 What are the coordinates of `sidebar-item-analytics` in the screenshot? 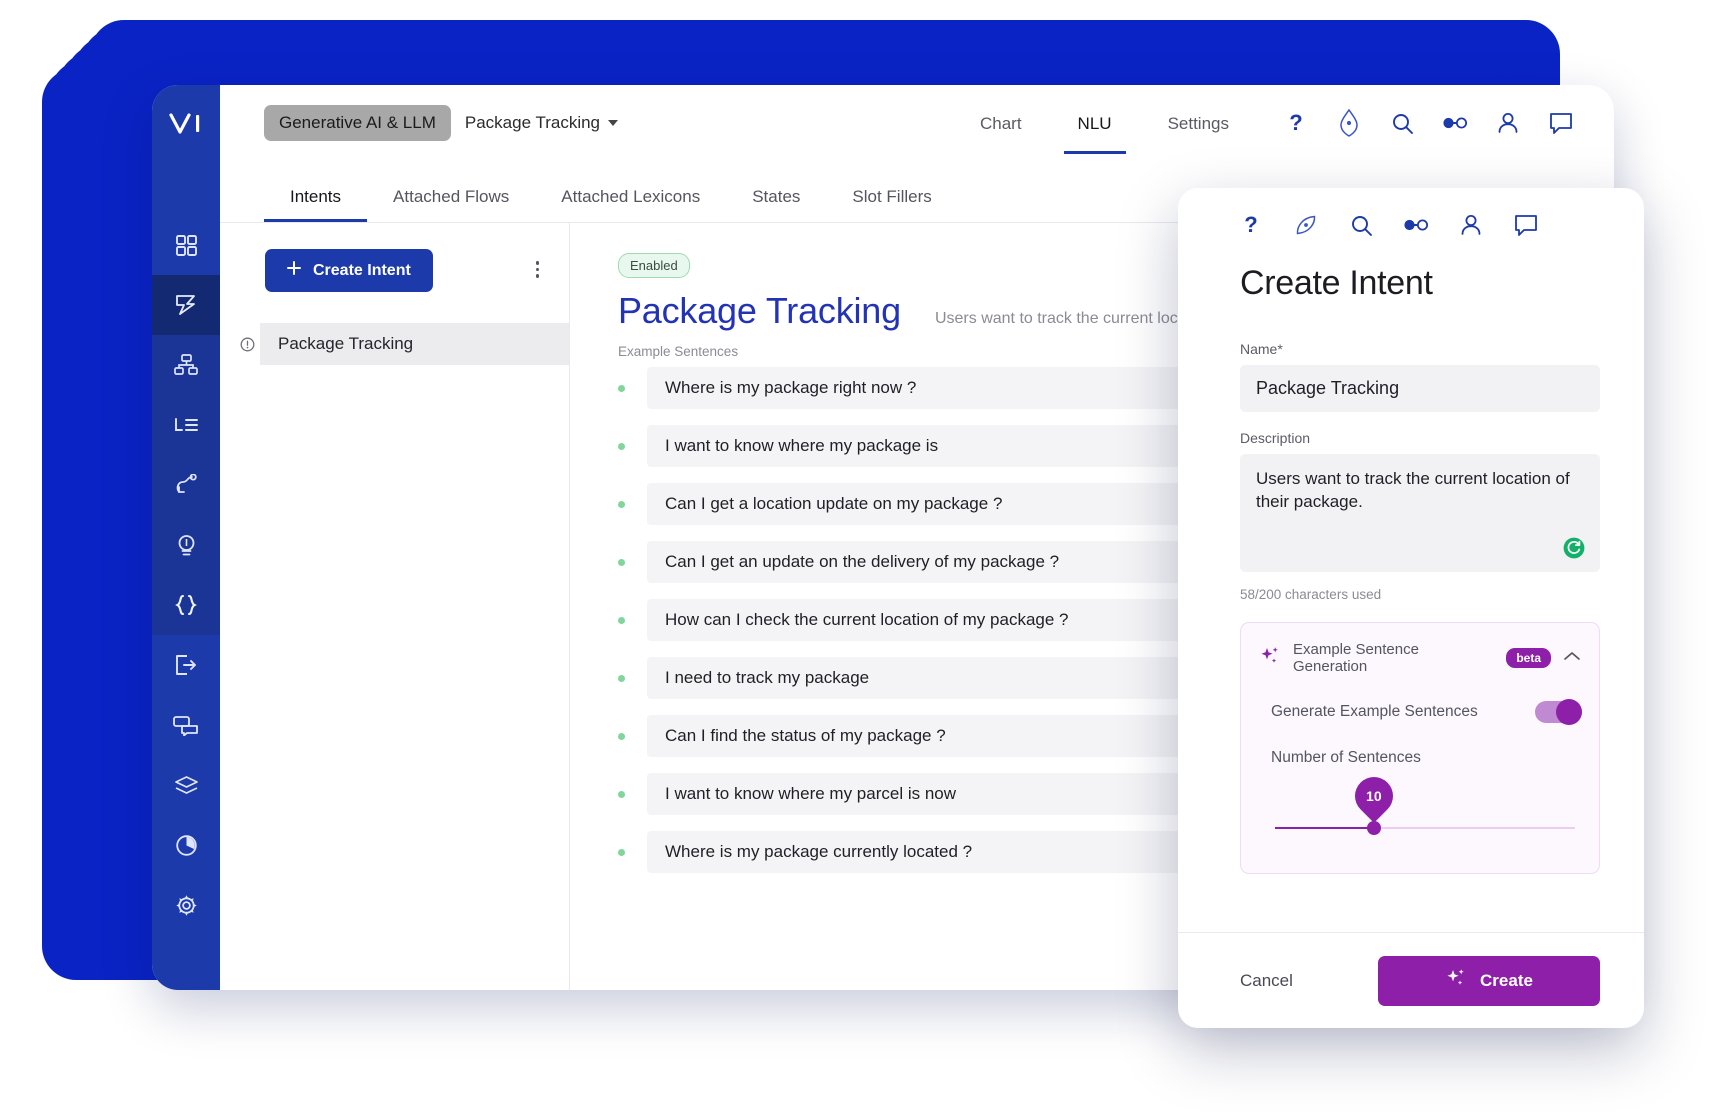 It's located at (186, 845).